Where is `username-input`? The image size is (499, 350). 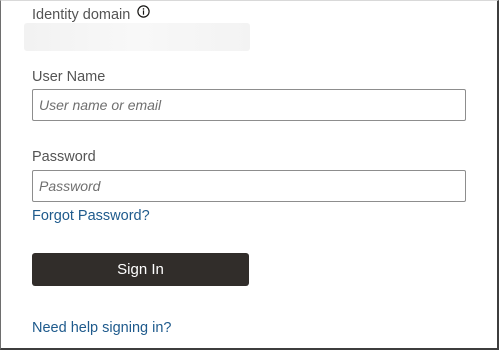 username-input is located at coordinates (249, 105).